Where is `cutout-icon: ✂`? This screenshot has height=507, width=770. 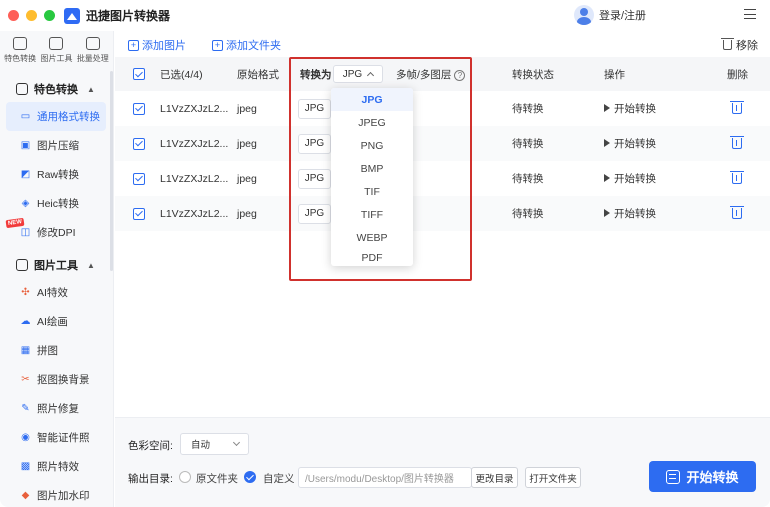
cutout-icon: ✂ is located at coordinates (25, 379).